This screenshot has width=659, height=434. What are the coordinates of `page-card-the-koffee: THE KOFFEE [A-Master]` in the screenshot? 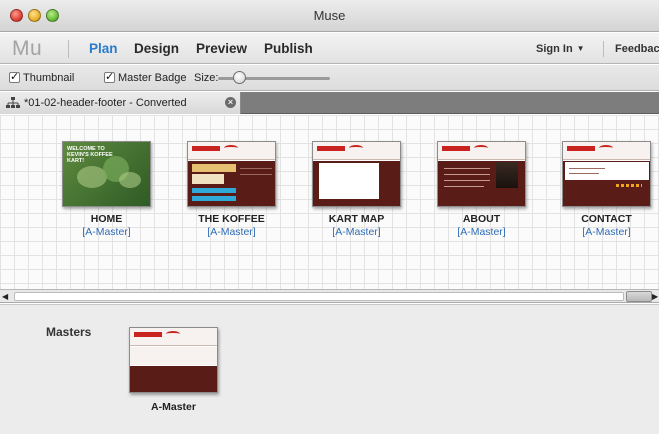 It's located at (231, 189).